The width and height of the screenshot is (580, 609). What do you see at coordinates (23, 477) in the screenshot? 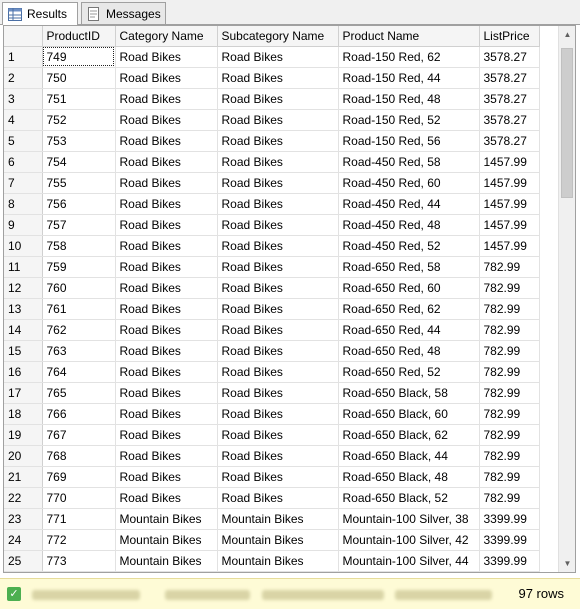
I see `row-number: 21` at bounding box center [23, 477].